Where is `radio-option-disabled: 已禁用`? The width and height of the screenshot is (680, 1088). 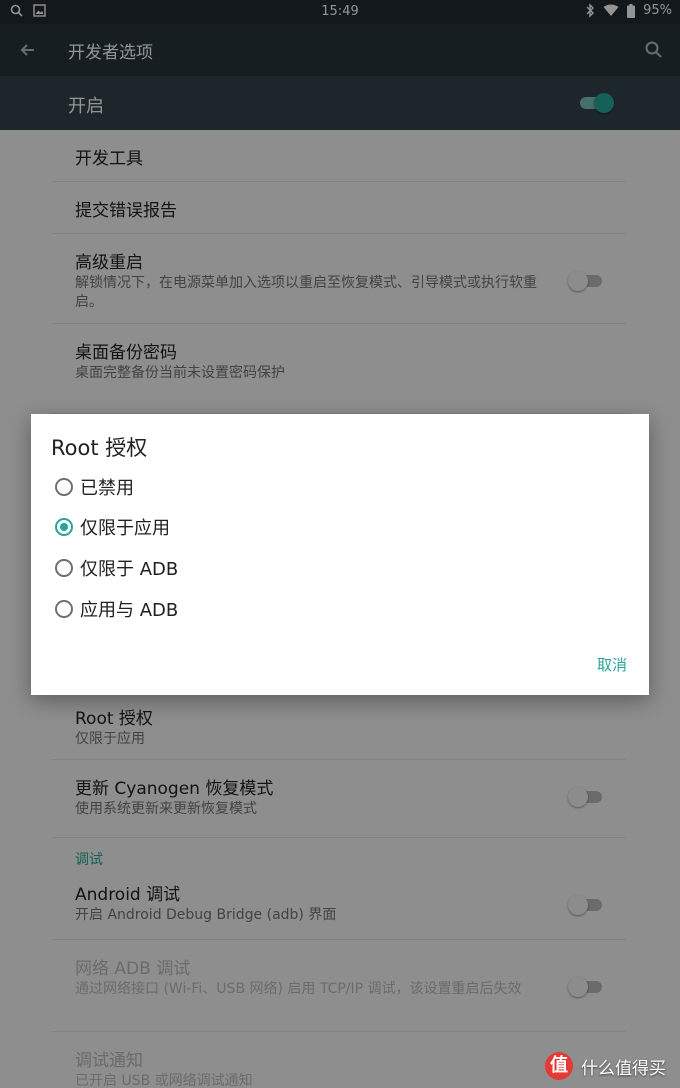
radio-option-disabled: 已禁用 is located at coordinates (94, 487).